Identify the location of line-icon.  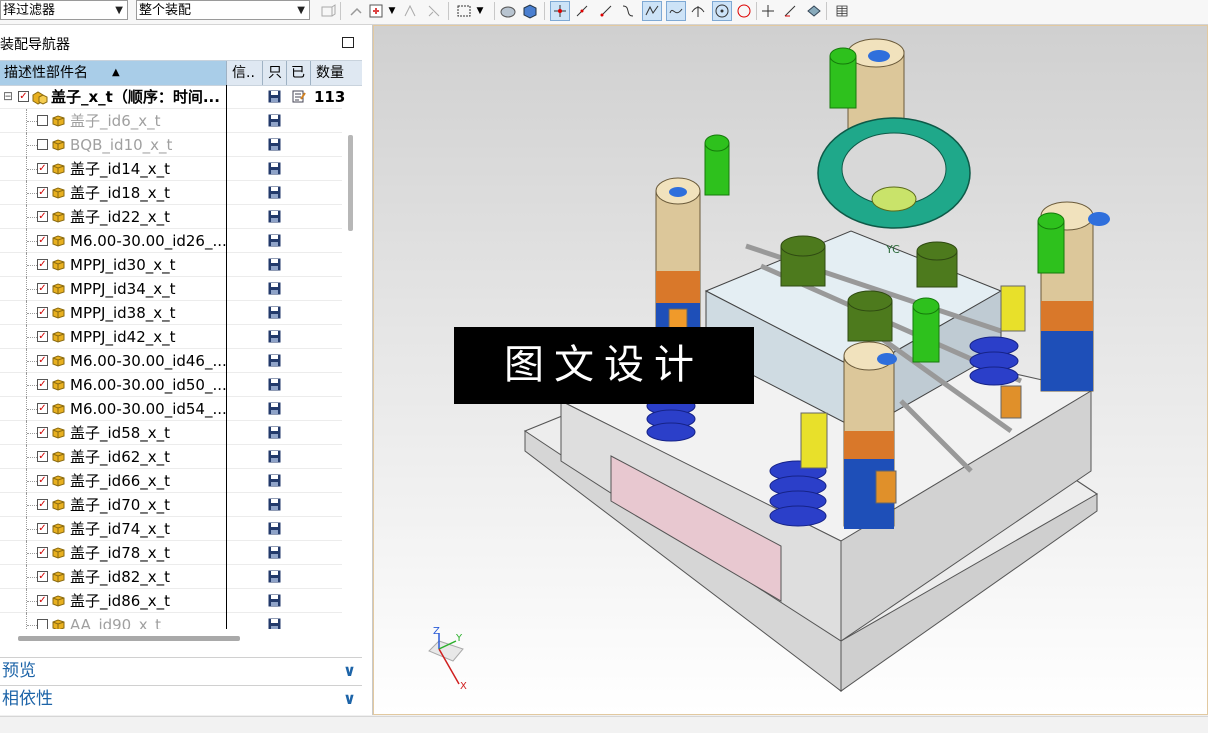
(582, 11).